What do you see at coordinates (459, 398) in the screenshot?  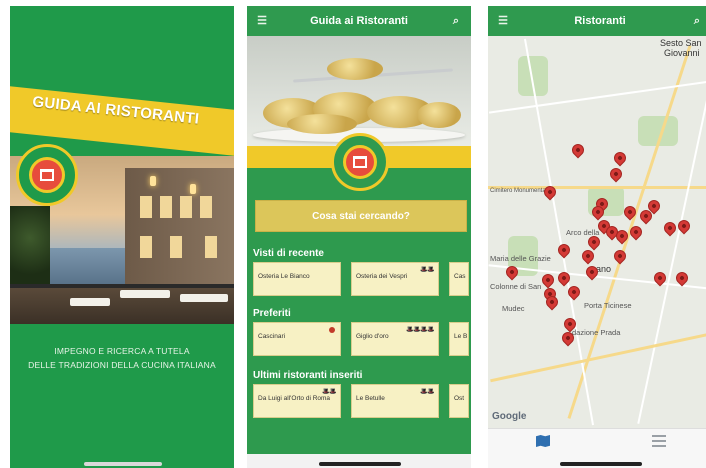 I see `card-name: Ost` at bounding box center [459, 398].